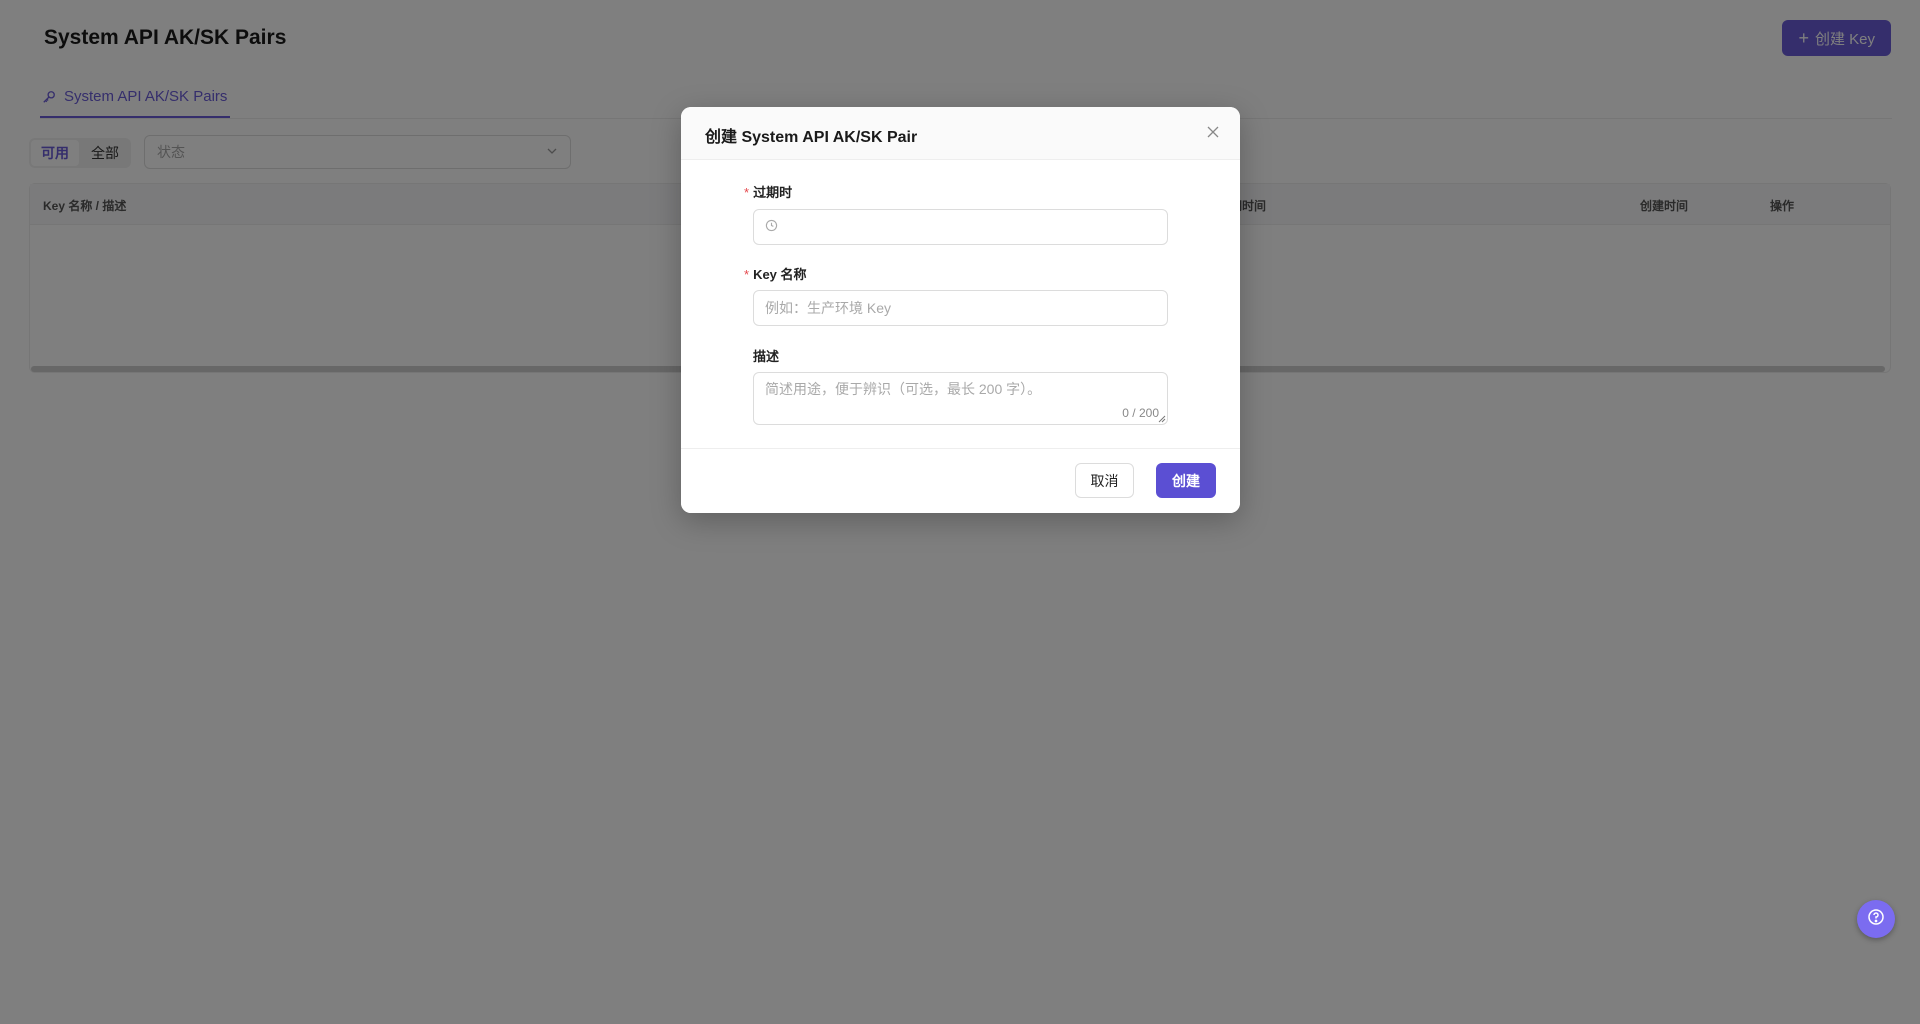  I want to click on dialog-footer: 取消 创建, so click(960, 480).